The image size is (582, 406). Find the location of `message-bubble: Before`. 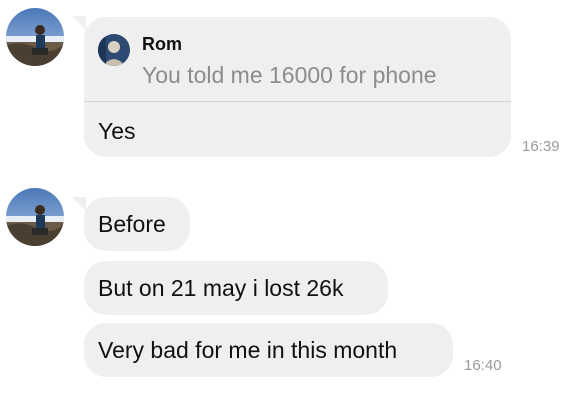

message-bubble: Before is located at coordinates (137, 224).